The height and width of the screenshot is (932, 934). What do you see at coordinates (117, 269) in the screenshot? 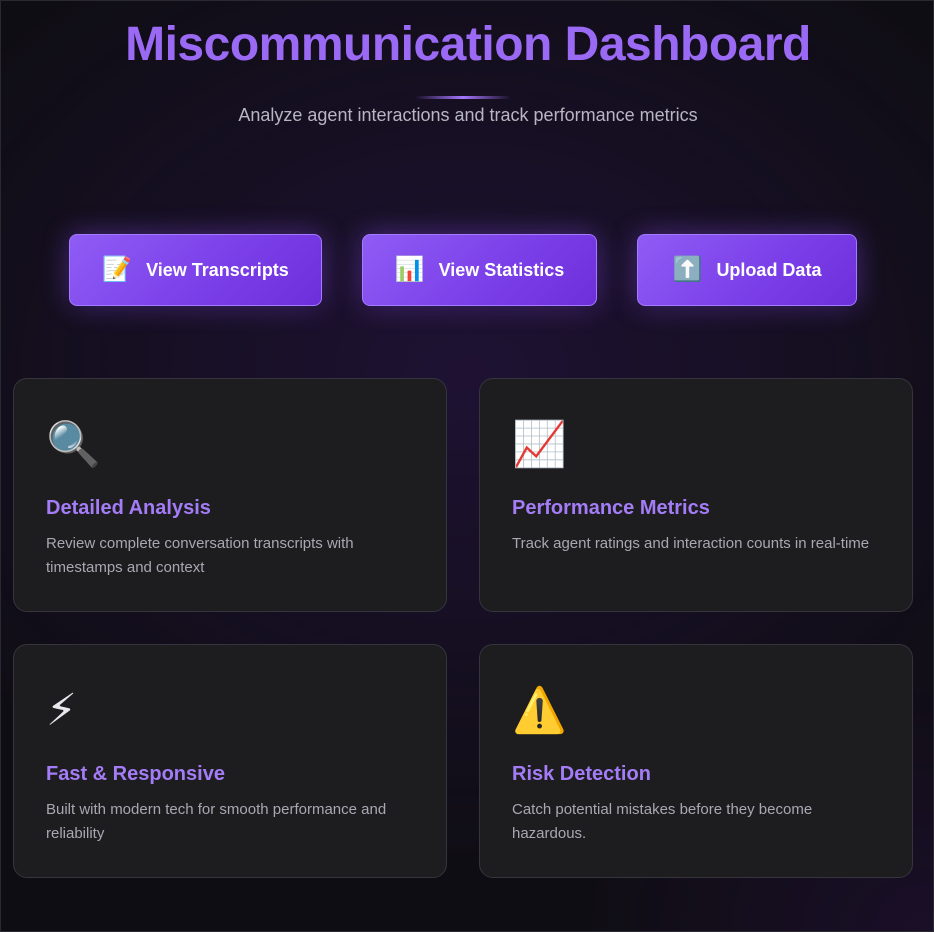
I see `memo-icon: 📝` at bounding box center [117, 269].